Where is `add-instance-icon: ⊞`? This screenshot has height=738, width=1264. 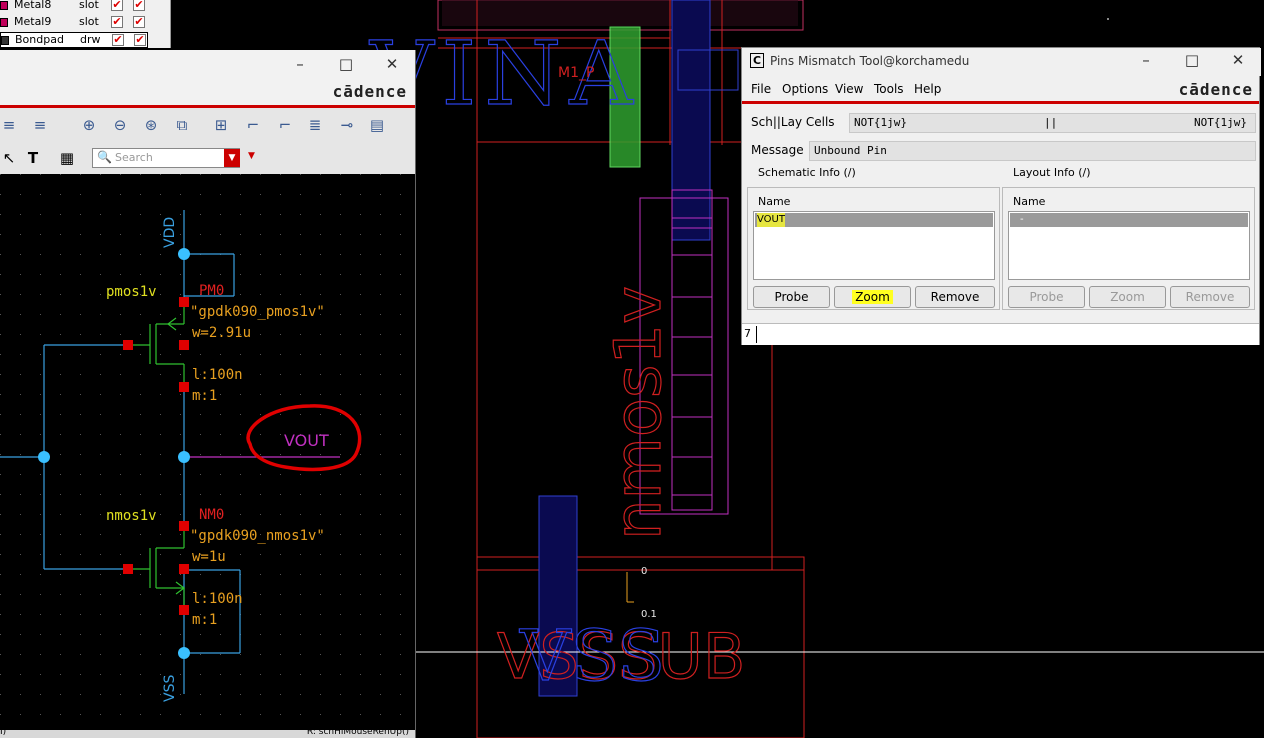 add-instance-icon: ⊞ is located at coordinates (221, 125).